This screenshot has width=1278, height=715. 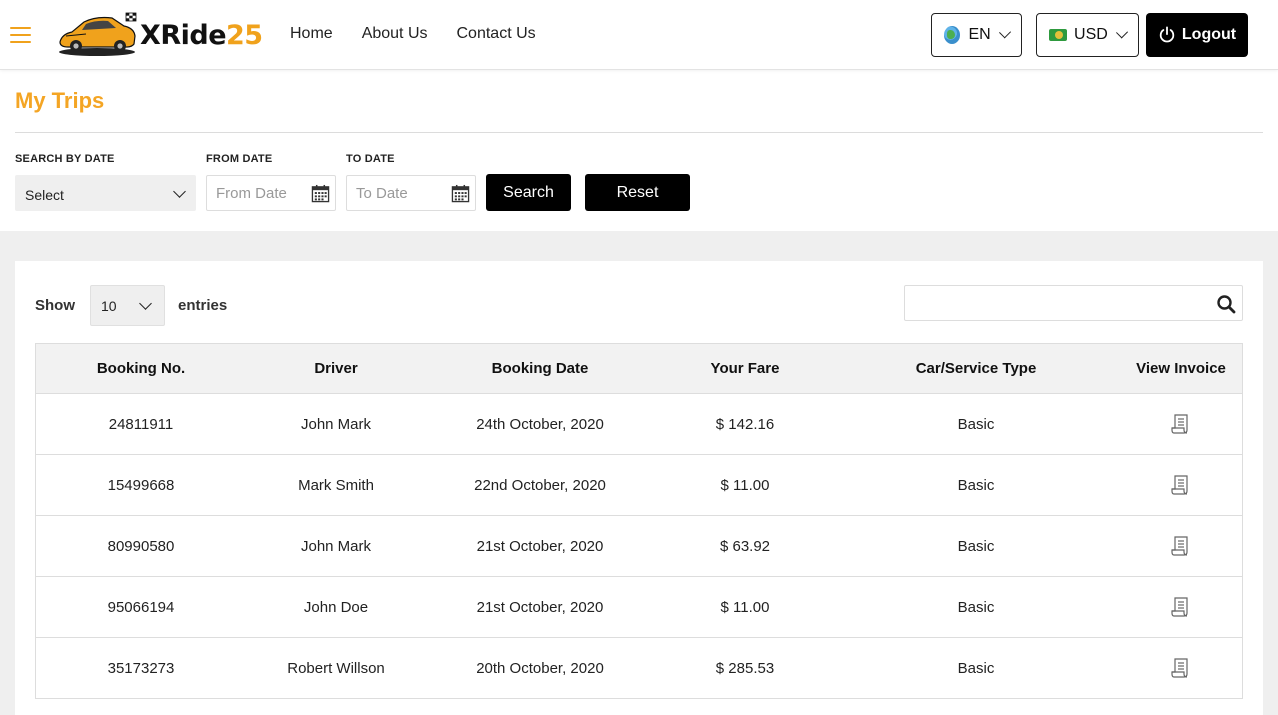 I want to click on to-date-field, so click(x=411, y=193).